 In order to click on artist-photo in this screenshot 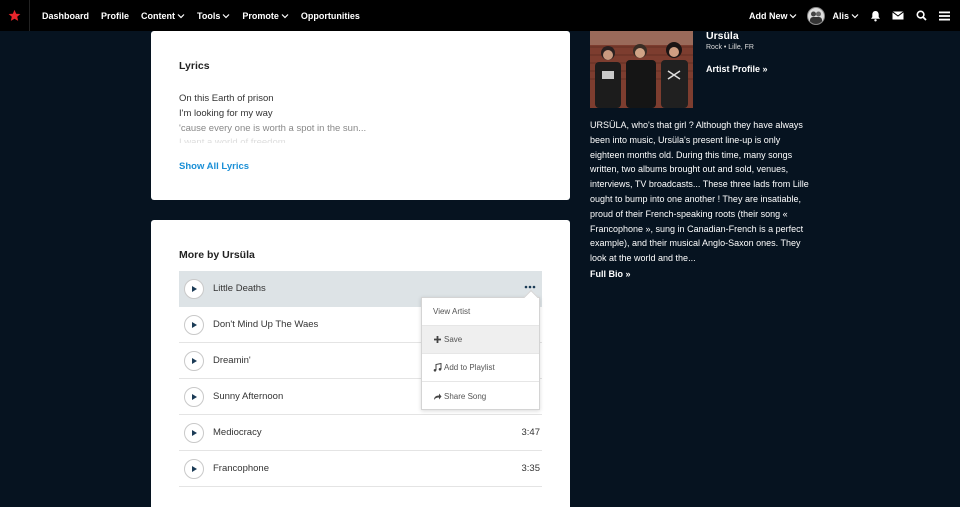, I will do `click(641, 69)`.